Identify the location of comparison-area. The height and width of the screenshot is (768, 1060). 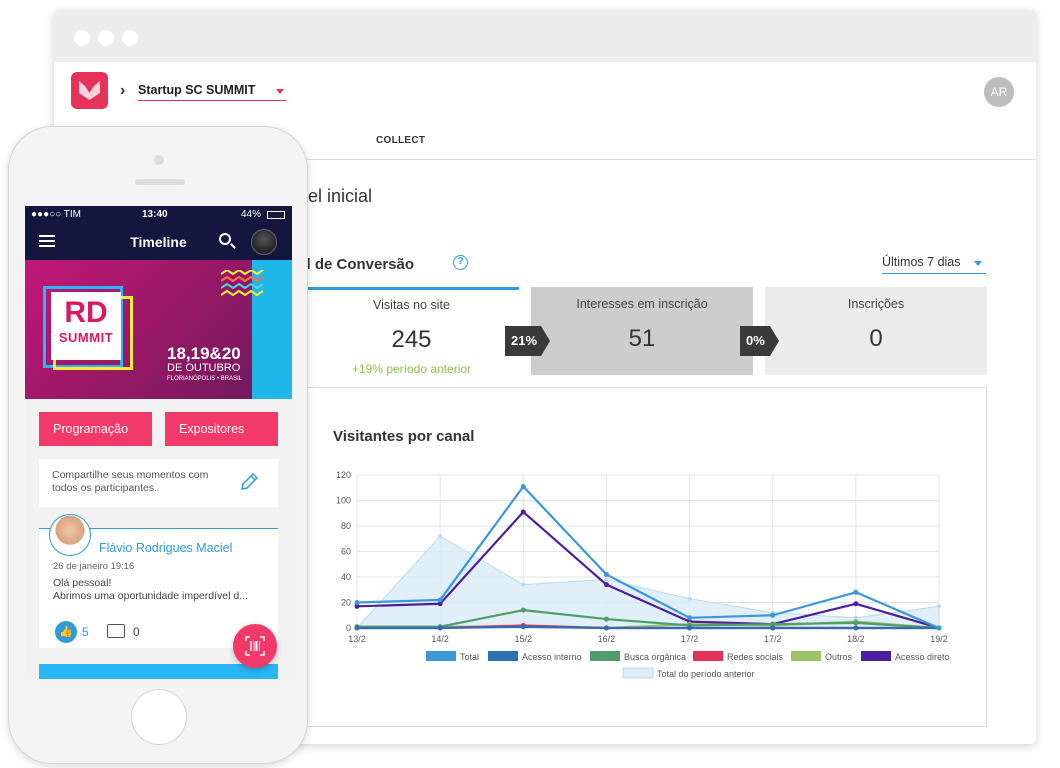
(647, 582).